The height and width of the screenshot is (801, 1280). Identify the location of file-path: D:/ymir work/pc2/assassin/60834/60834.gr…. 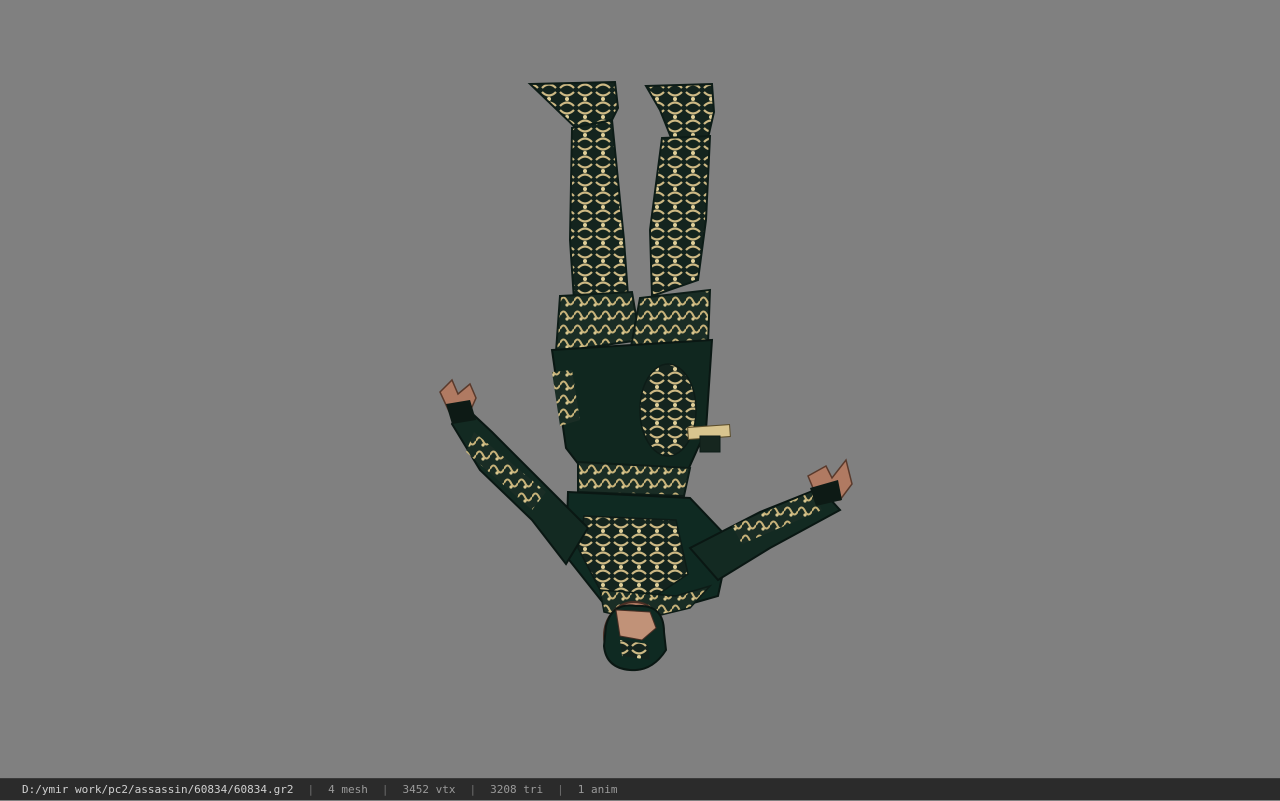
(158, 789).